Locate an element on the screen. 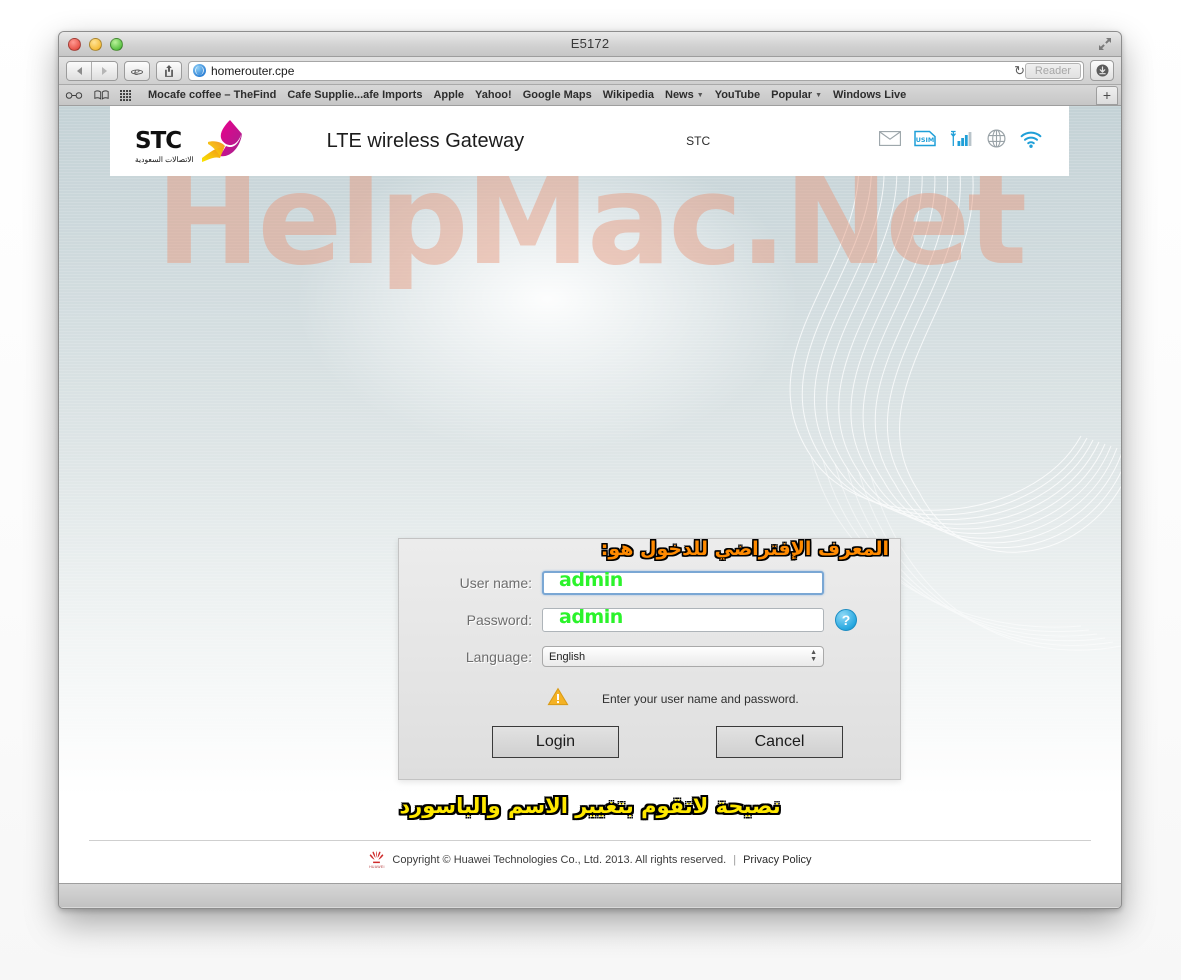 This screenshot has height=980, width=1181. top-sites-grid-icon is located at coordinates (125, 95).